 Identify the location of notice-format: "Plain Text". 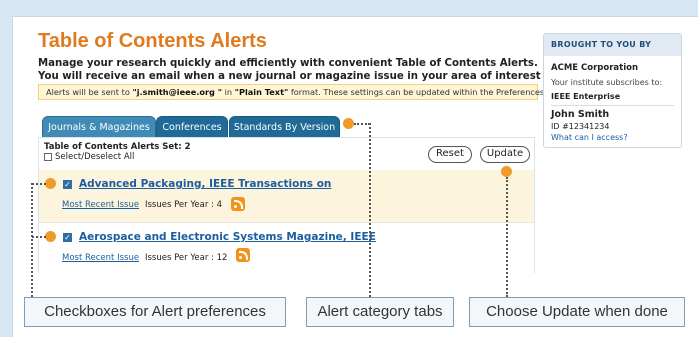
(261, 92).